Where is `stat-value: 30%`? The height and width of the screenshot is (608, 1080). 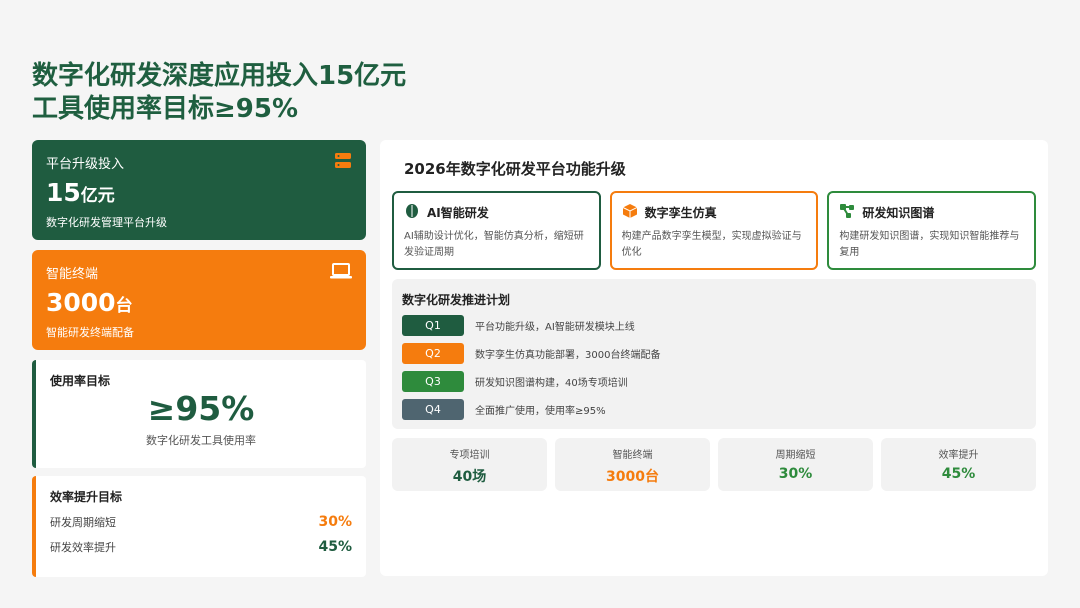
stat-value: 30% is located at coordinates (795, 474).